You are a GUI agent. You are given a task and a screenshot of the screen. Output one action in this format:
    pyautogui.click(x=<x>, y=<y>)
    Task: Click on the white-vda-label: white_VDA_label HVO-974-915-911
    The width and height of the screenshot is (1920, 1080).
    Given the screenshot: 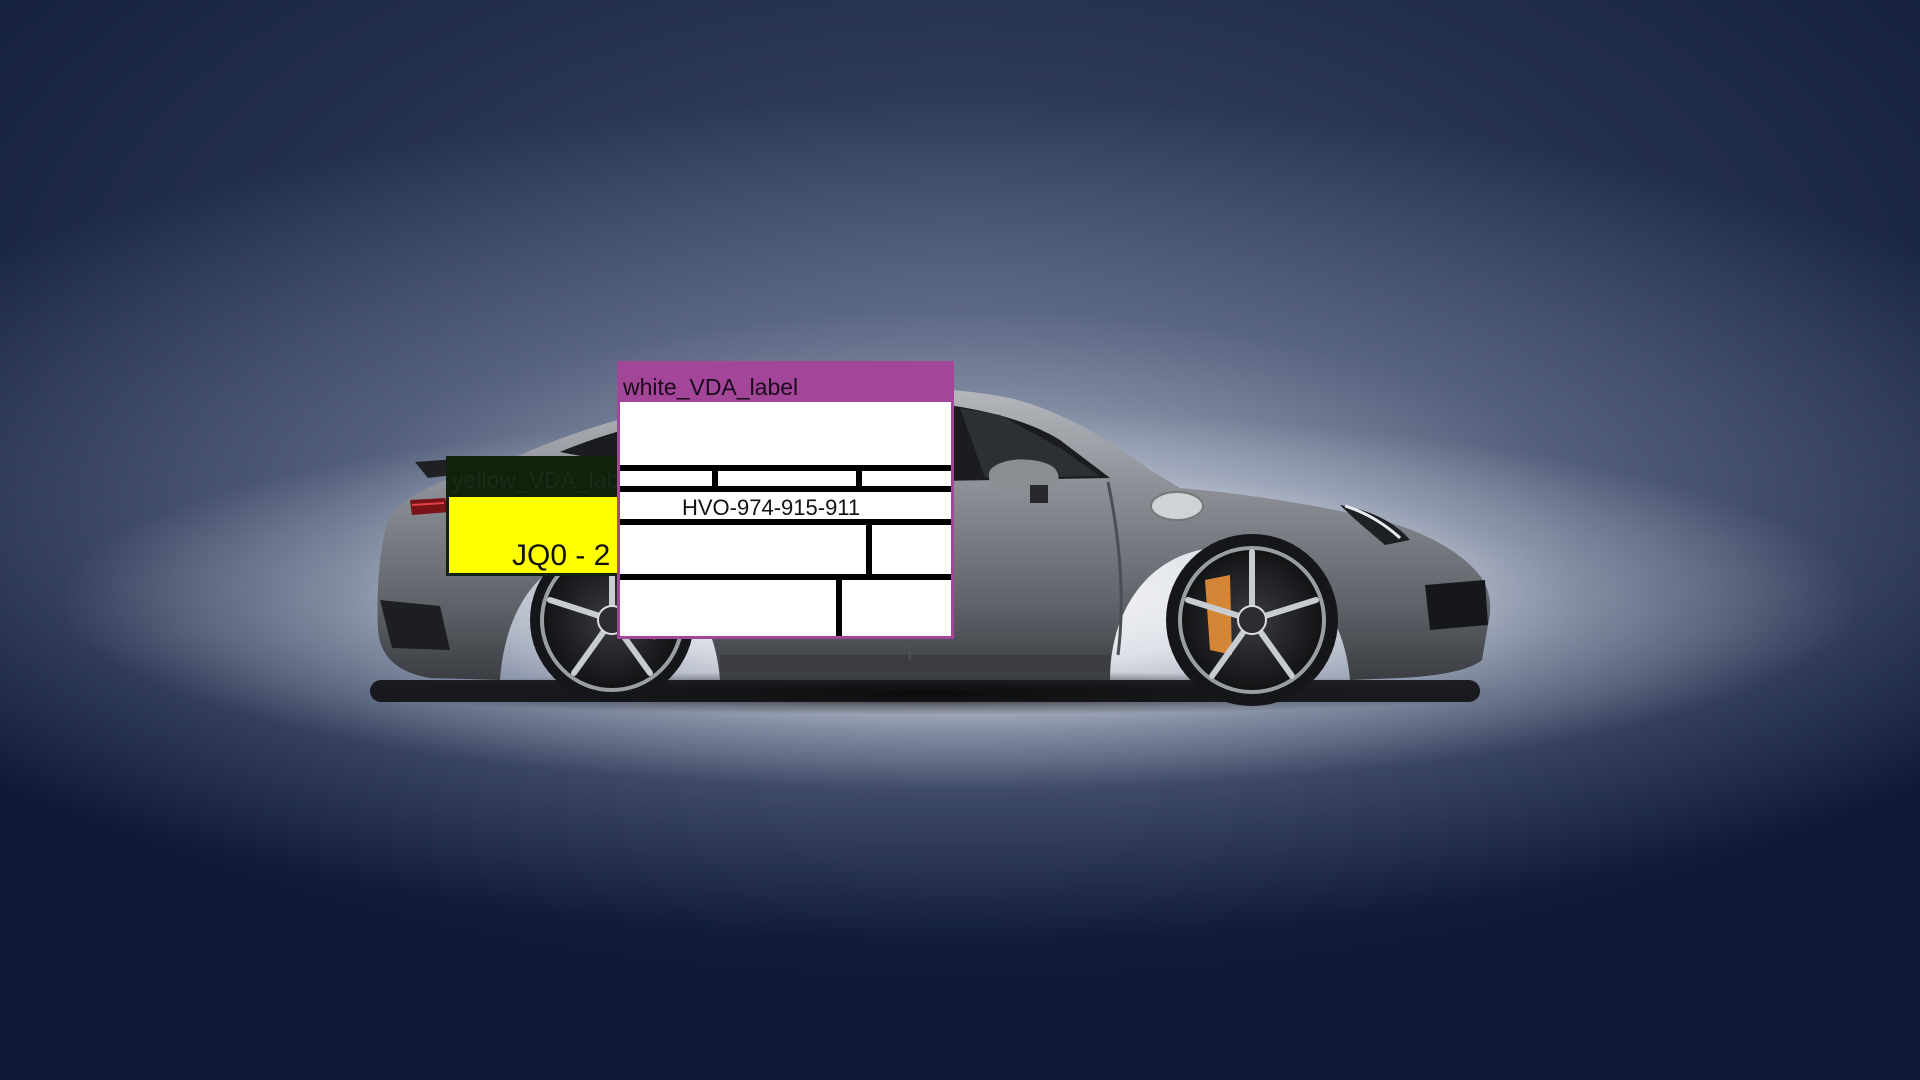 What is the action you would take?
    pyautogui.click(x=785, y=500)
    